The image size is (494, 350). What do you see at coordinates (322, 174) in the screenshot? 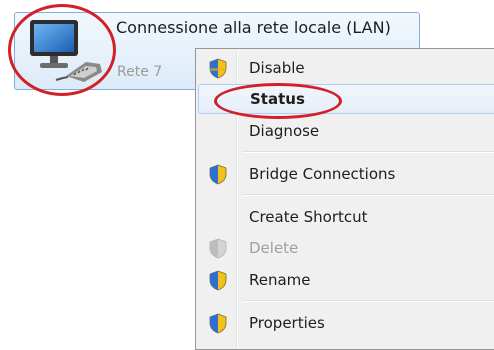
I see `menu-item-label: Bridge Connections` at bounding box center [322, 174].